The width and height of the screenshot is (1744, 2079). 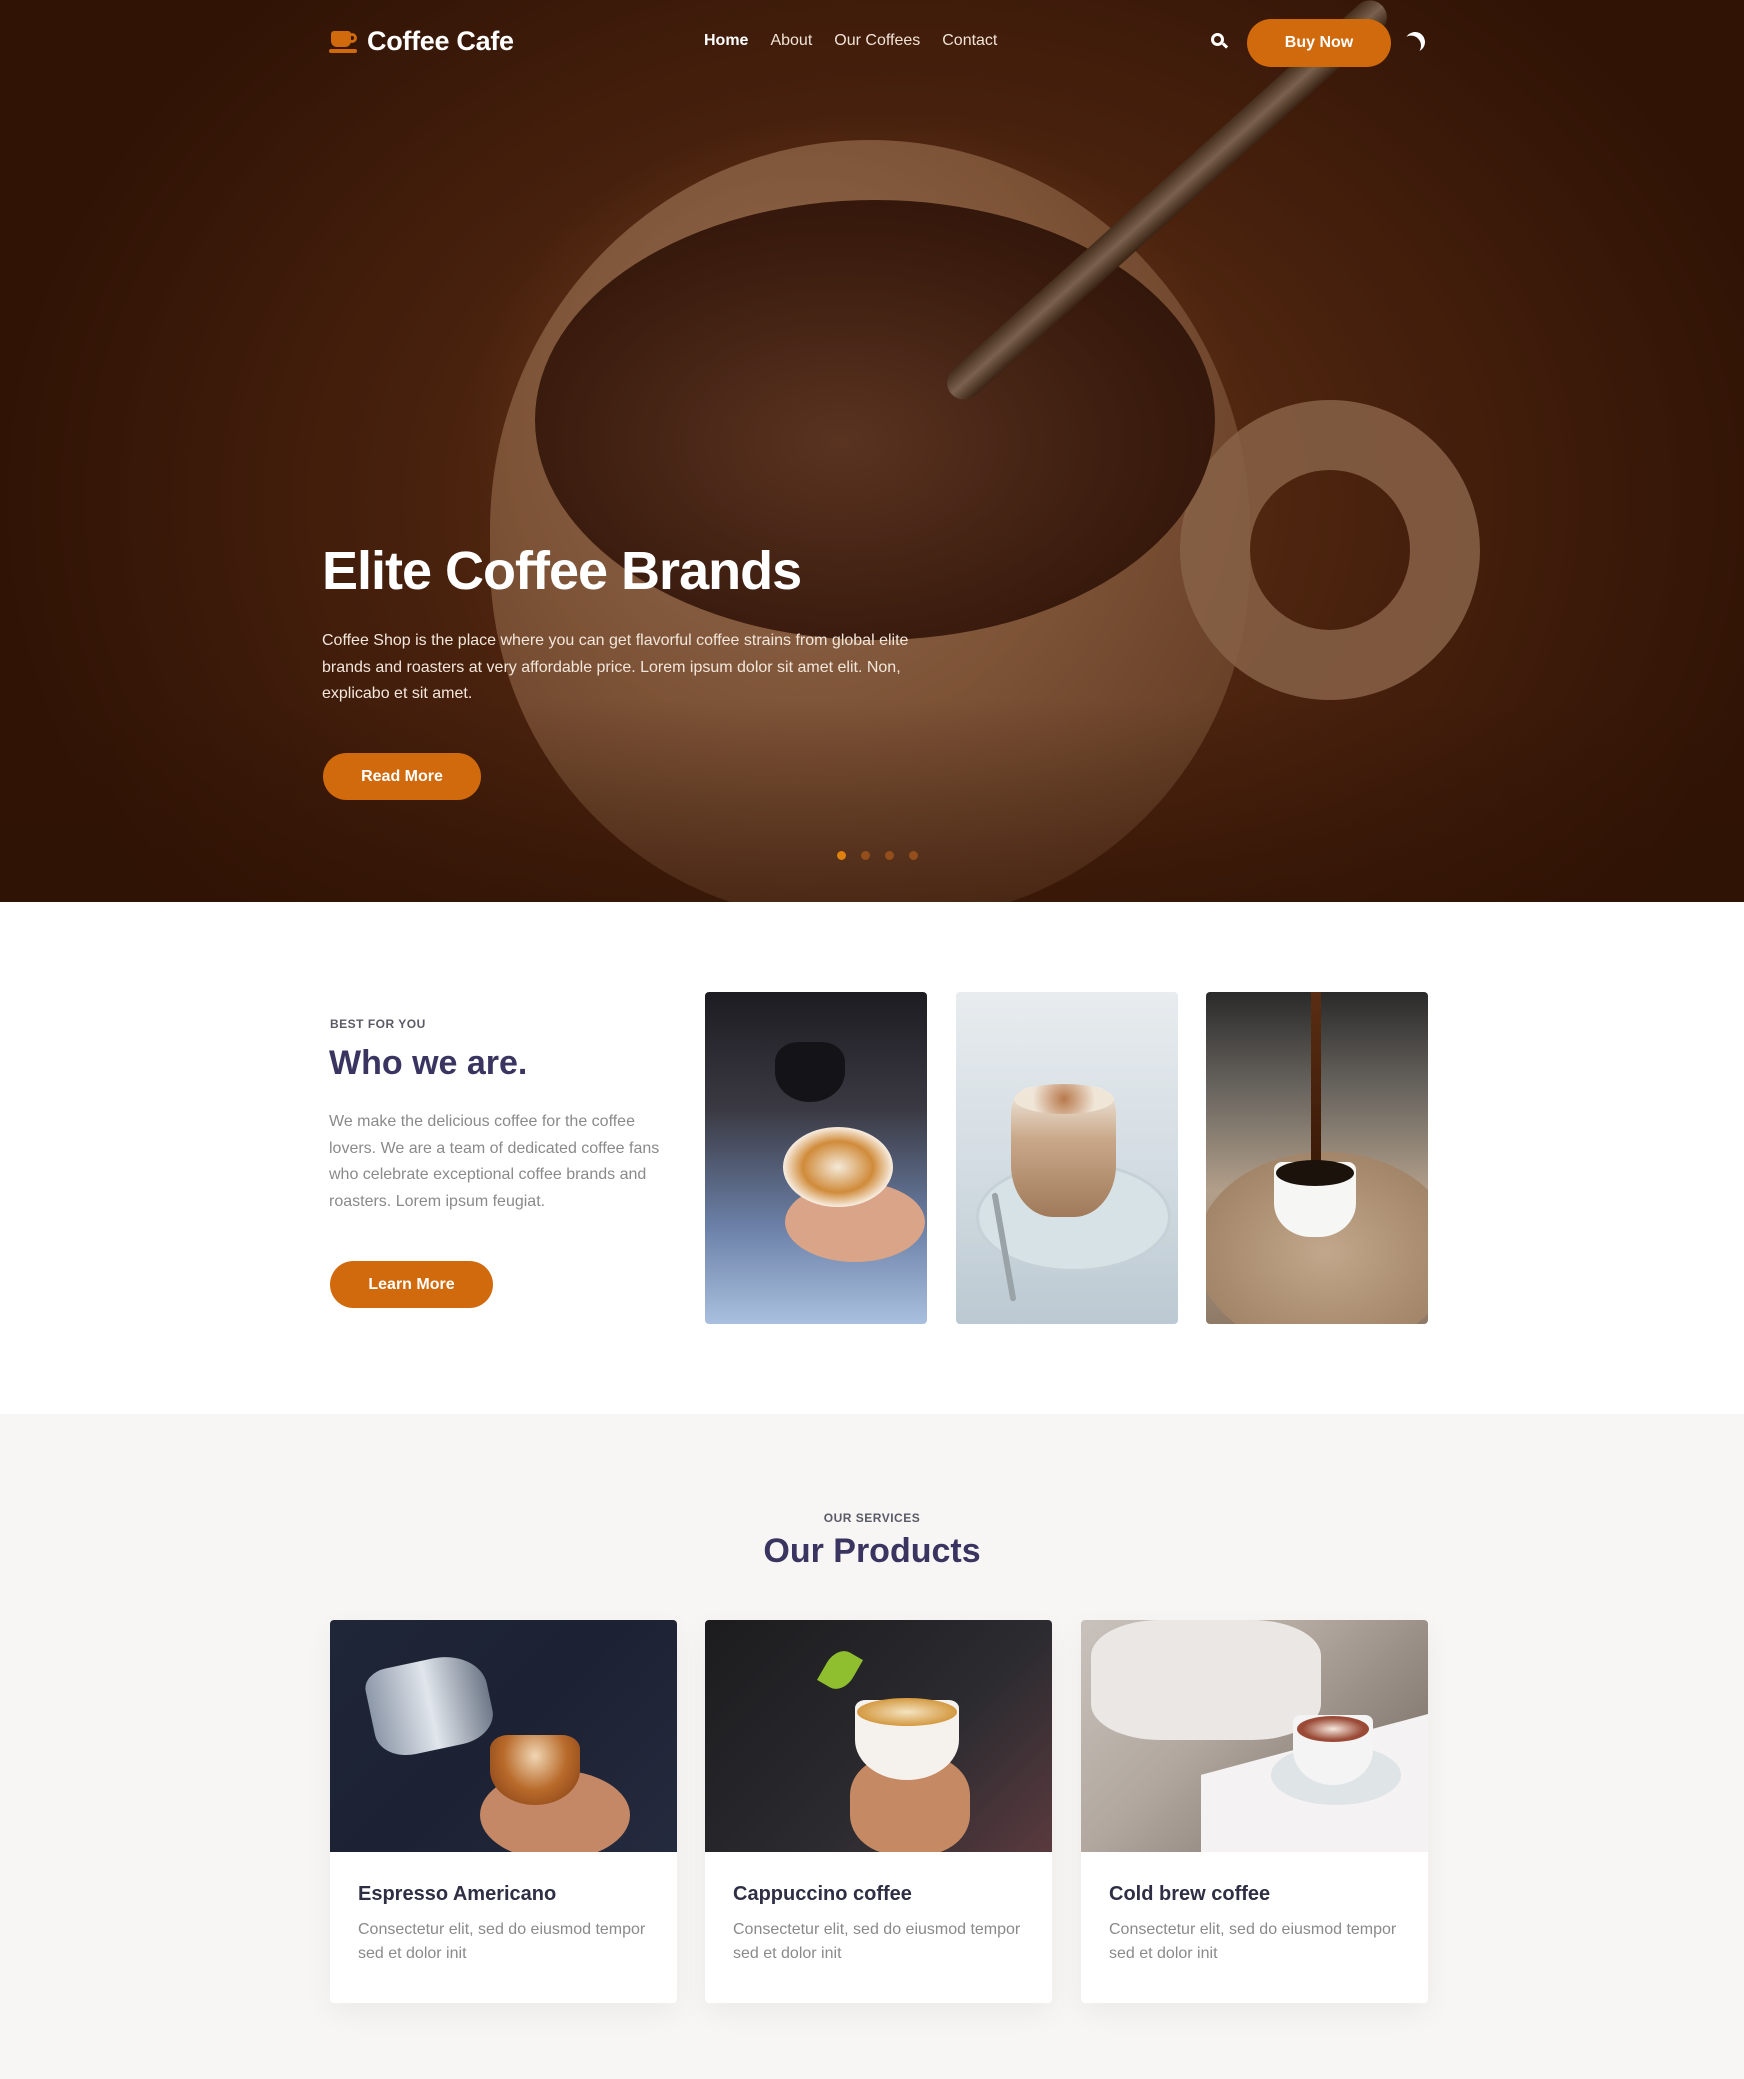 What do you see at coordinates (1415, 42) in the screenshot?
I see `moon-icon` at bounding box center [1415, 42].